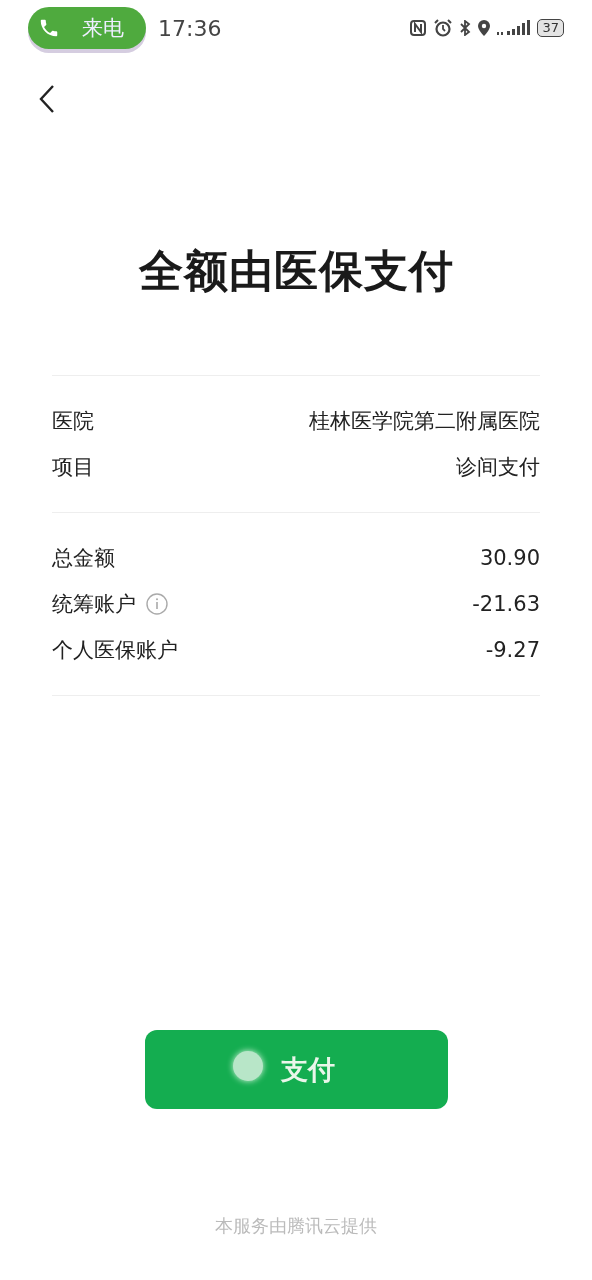  I want to click on row-label: 医院, so click(73, 421).